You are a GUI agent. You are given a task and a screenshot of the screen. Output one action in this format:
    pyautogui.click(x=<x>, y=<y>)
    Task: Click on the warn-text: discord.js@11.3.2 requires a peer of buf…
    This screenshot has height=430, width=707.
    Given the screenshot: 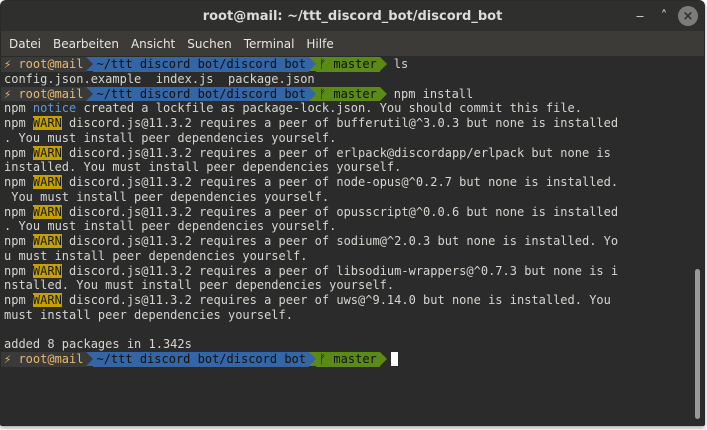 What is the action you would take?
    pyautogui.click(x=340, y=123)
    